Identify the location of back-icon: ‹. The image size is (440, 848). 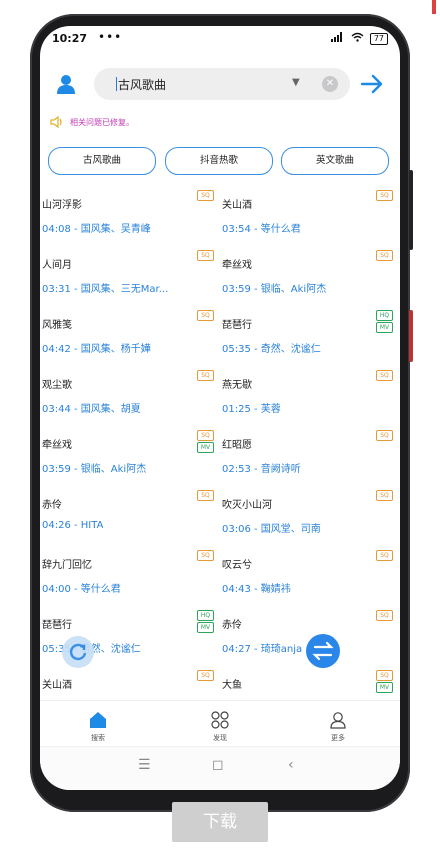
(291, 765).